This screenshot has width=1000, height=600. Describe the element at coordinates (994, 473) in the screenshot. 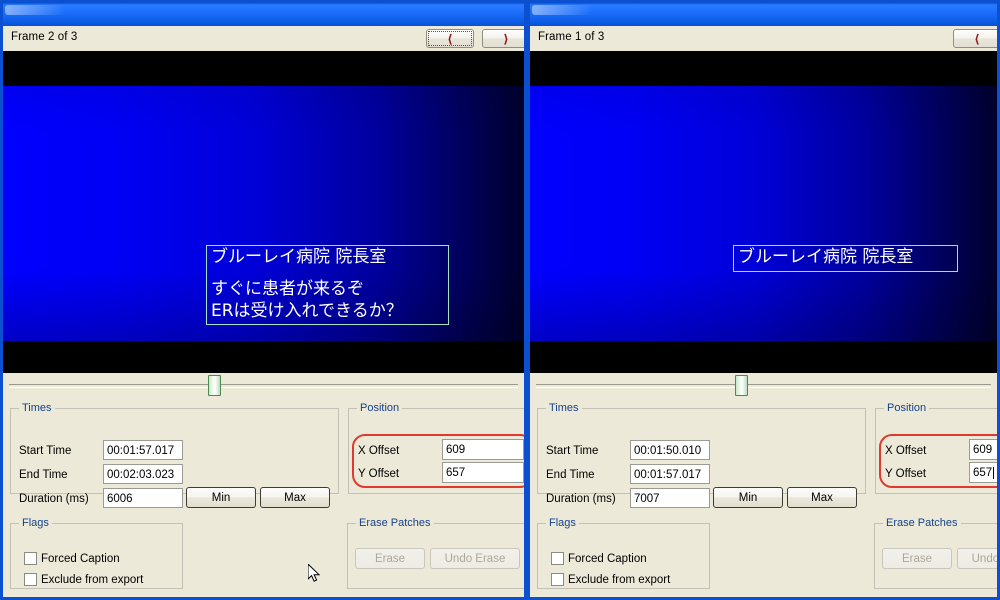

I see `text-caret` at that location.